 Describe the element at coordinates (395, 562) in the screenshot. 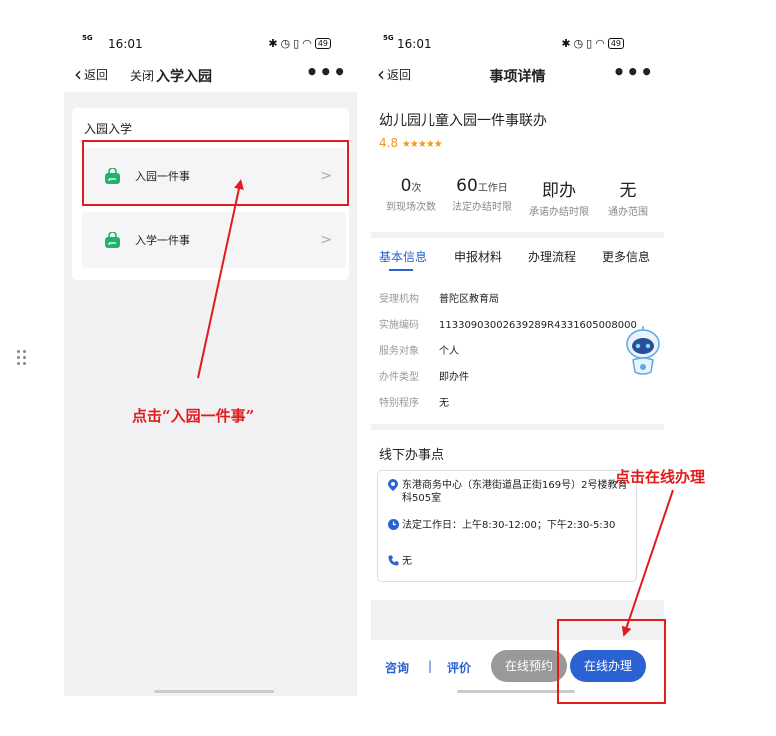

I see `phone-icon` at that location.